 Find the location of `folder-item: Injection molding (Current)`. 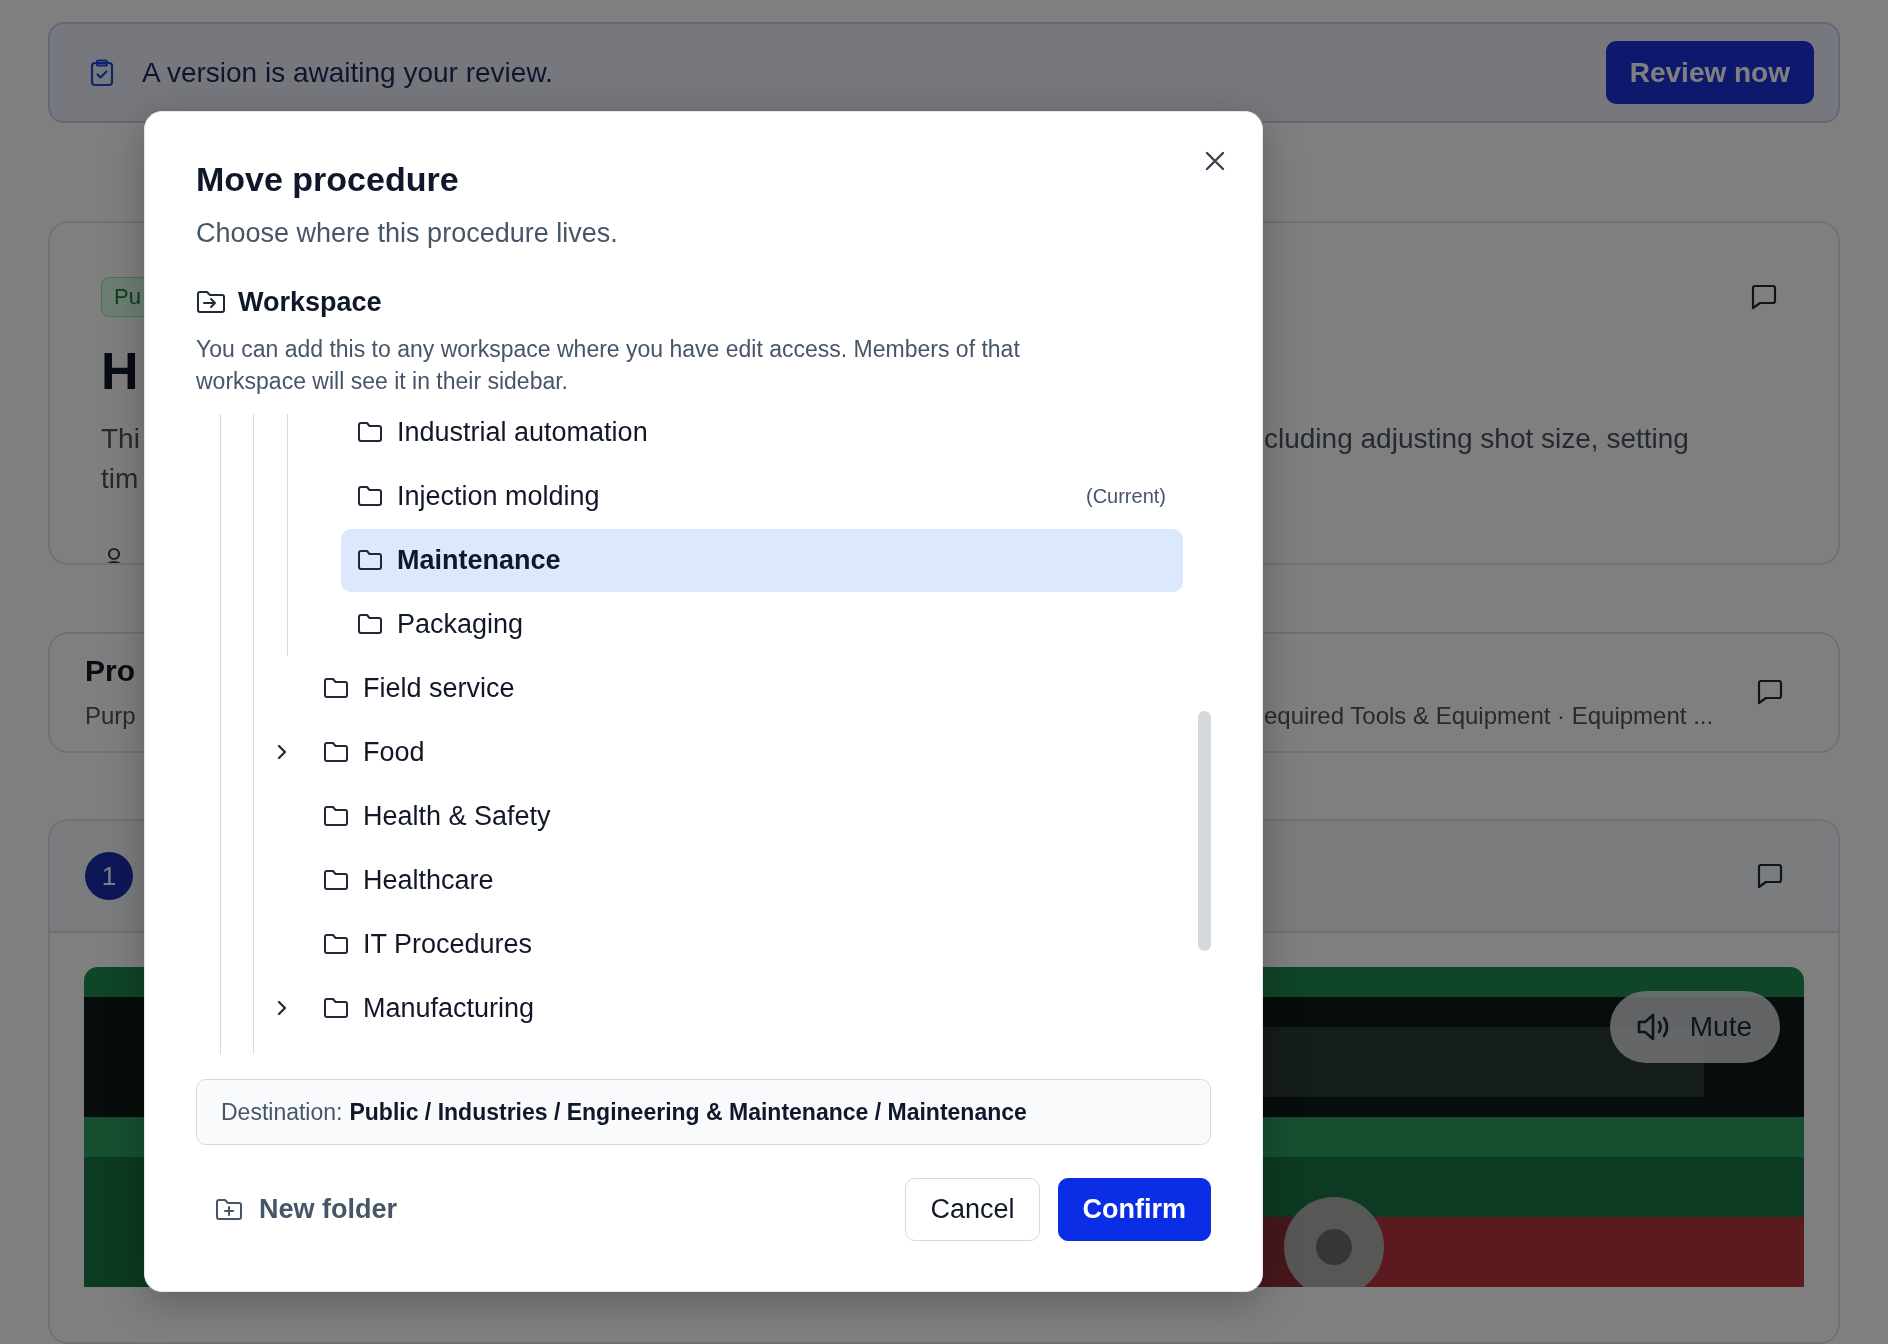

folder-item: Injection molding (Current) is located at coordinates (762, 496).